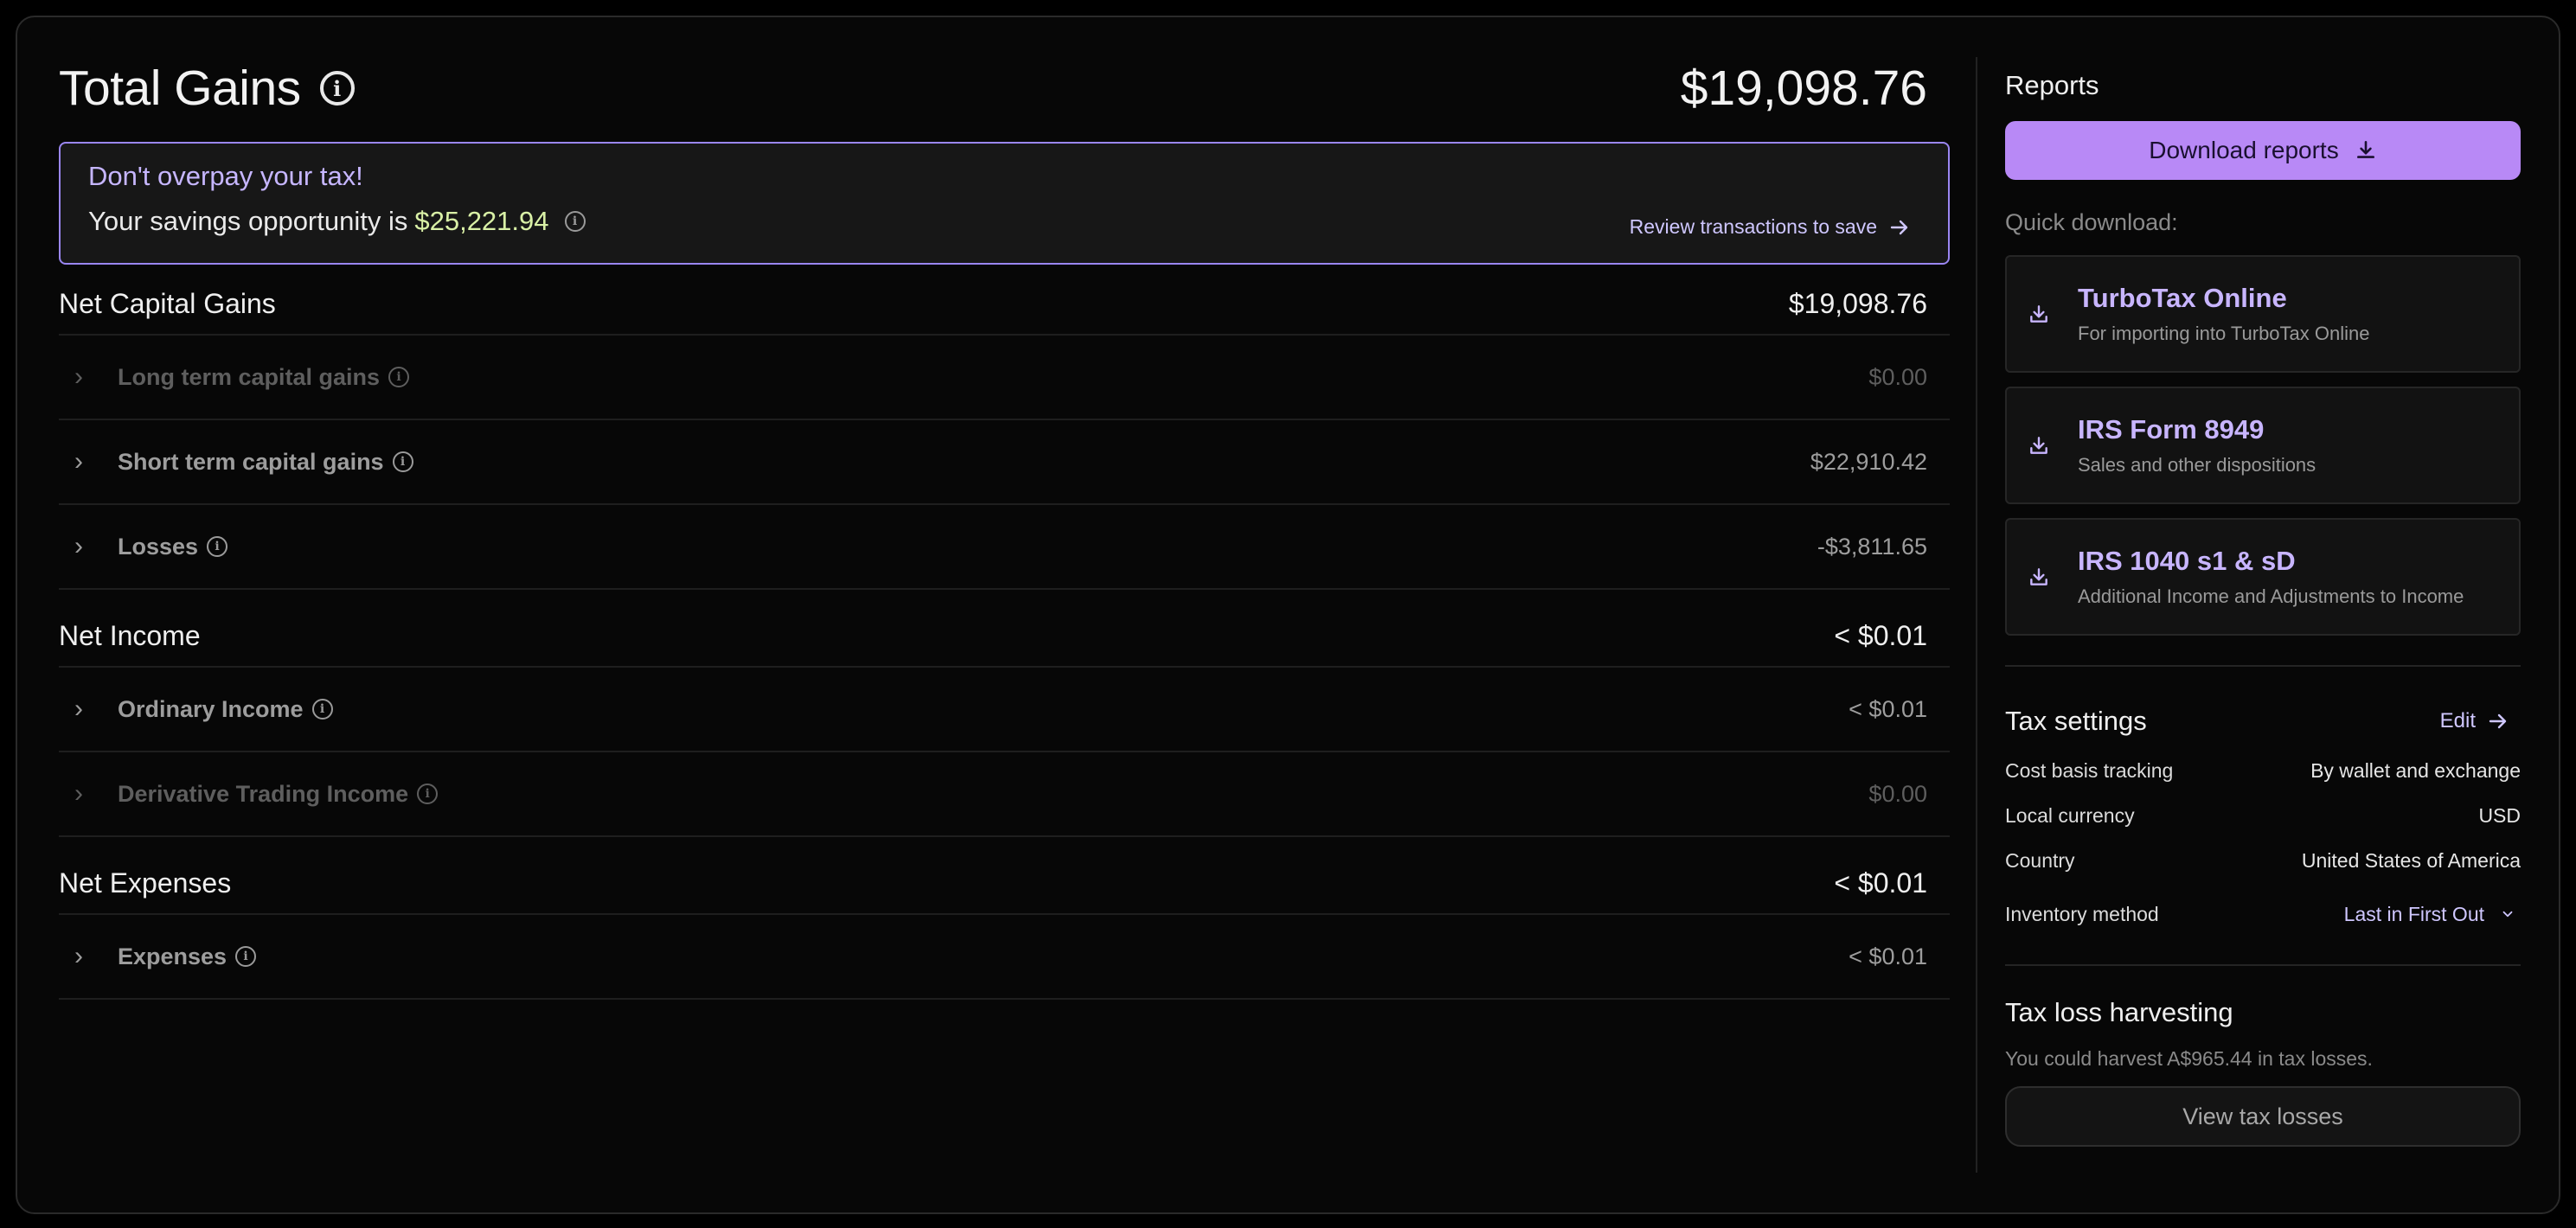 This screenshot has height=1228, width=2576. I want to click on savings-amount: $25,221.94, so click(481, 221).